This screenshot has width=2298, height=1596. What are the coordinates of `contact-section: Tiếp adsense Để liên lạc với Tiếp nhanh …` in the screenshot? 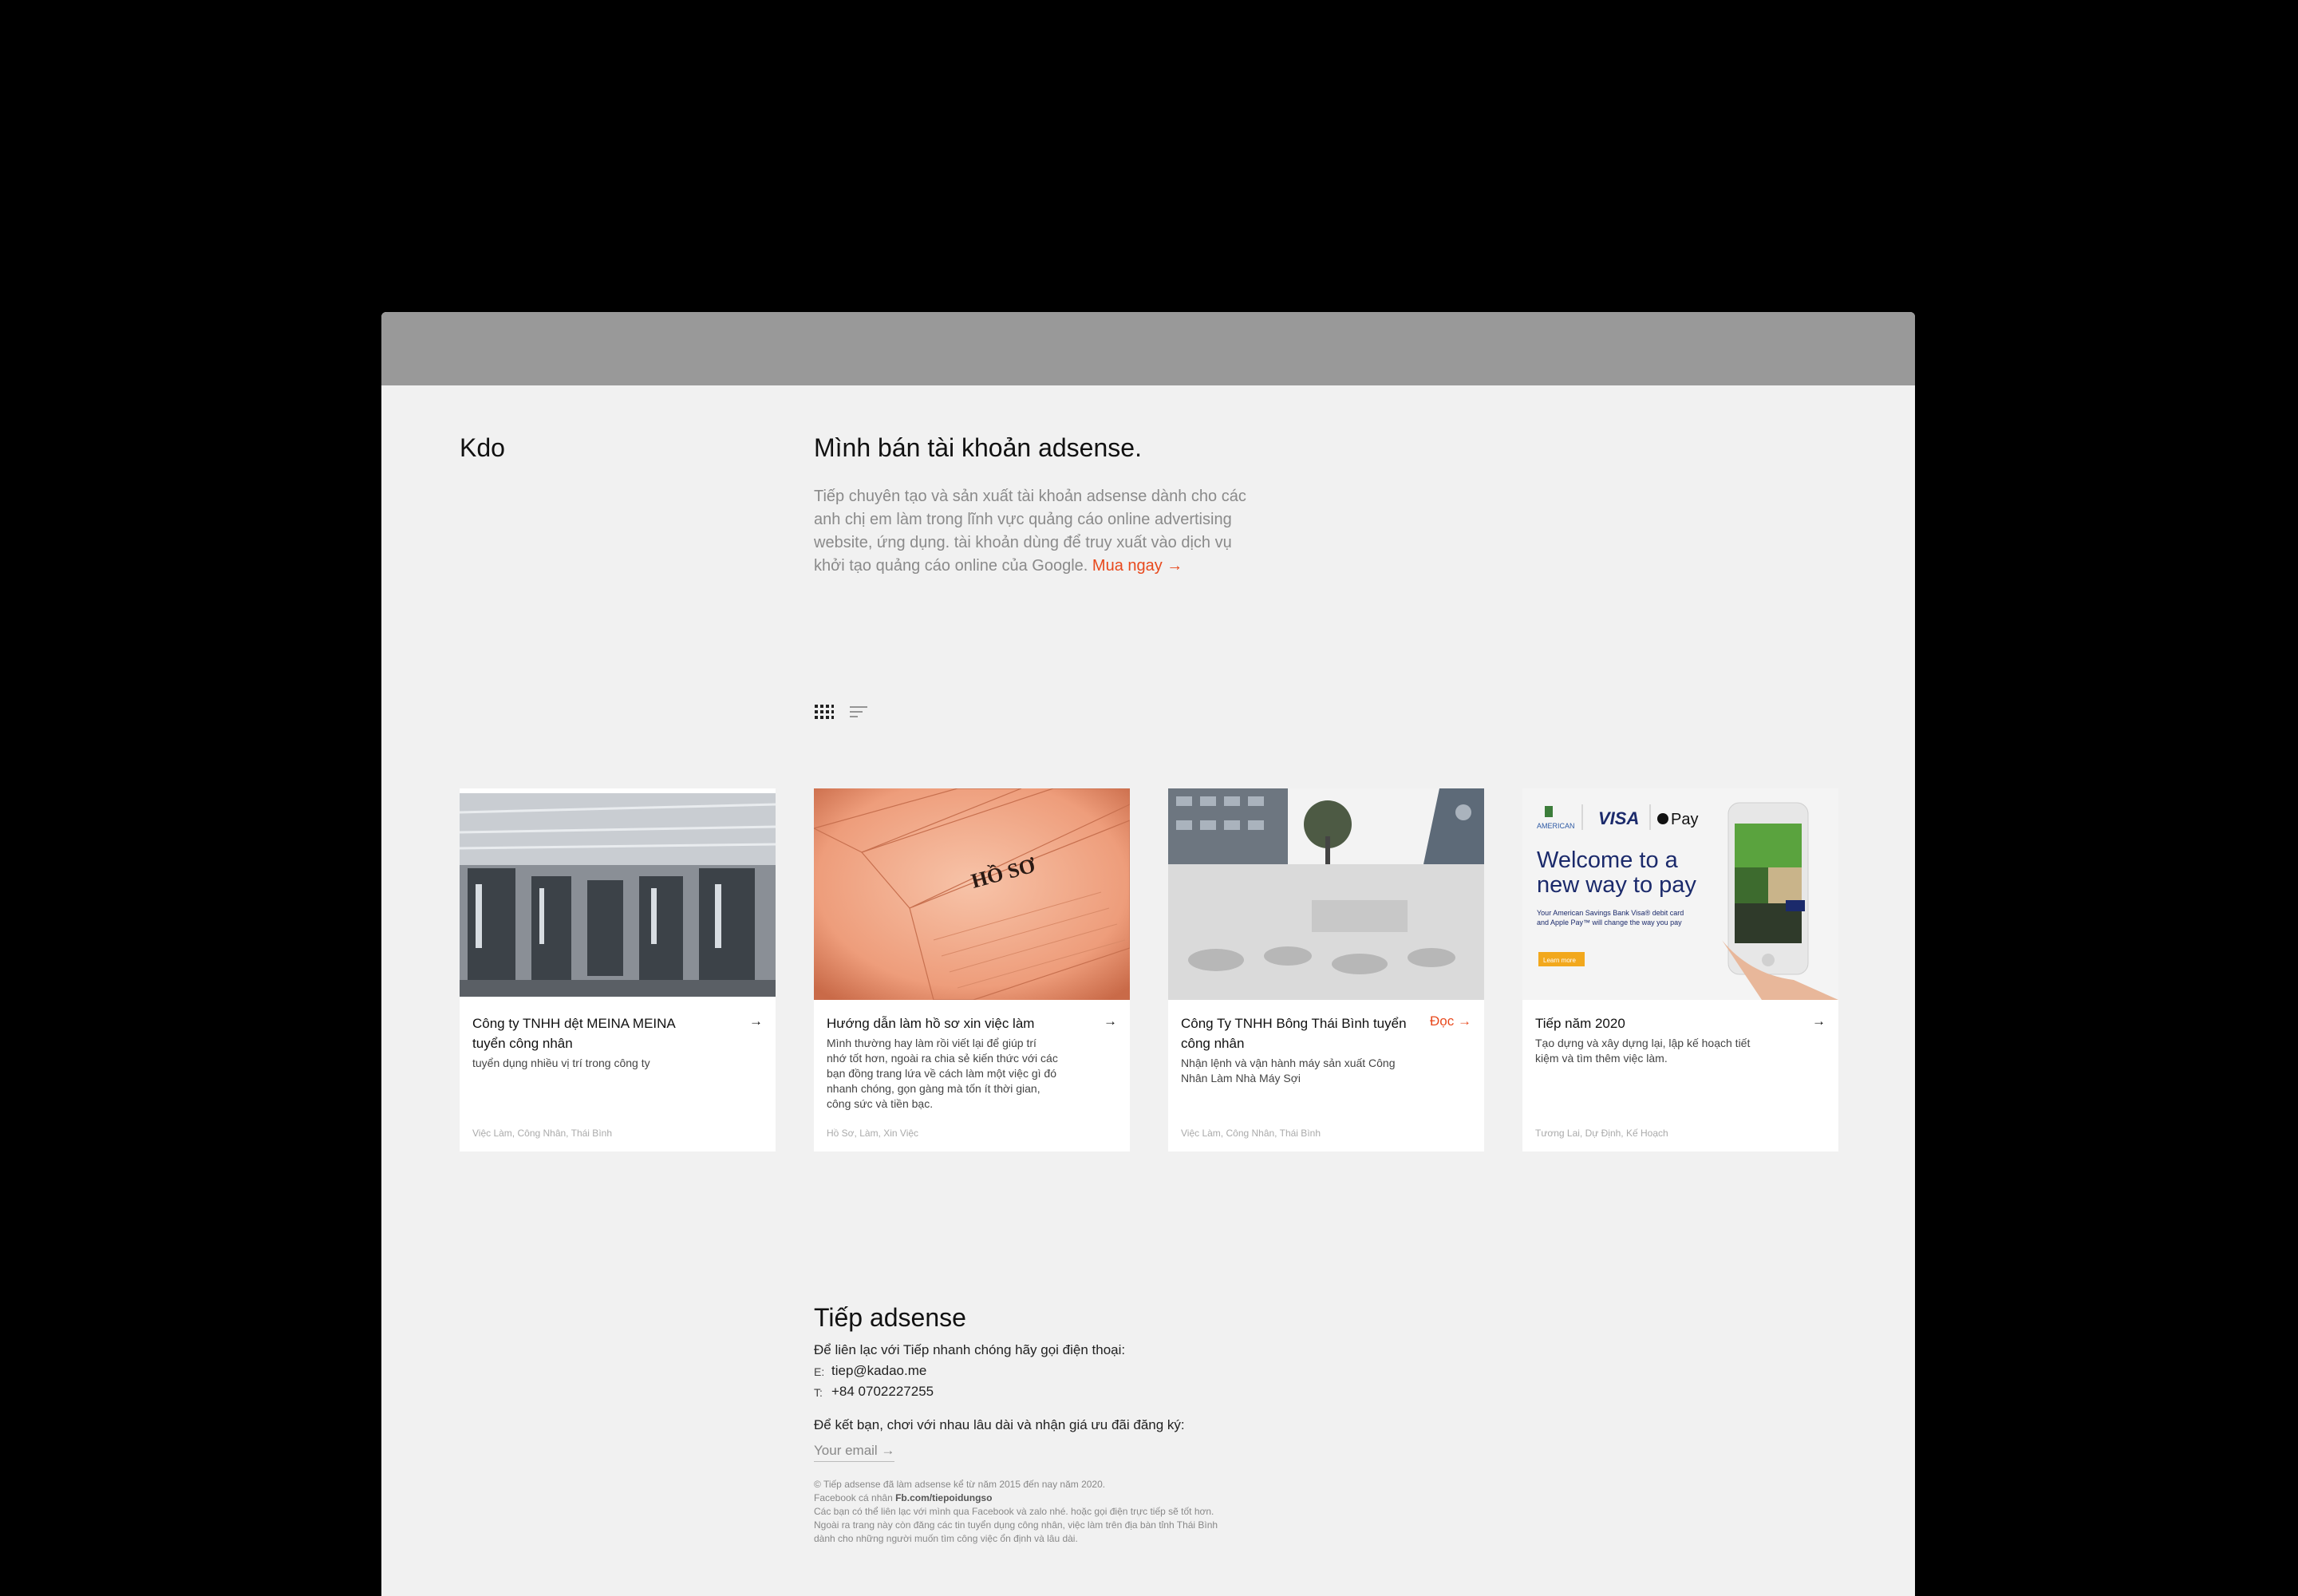 It's located at (1053, 1424).